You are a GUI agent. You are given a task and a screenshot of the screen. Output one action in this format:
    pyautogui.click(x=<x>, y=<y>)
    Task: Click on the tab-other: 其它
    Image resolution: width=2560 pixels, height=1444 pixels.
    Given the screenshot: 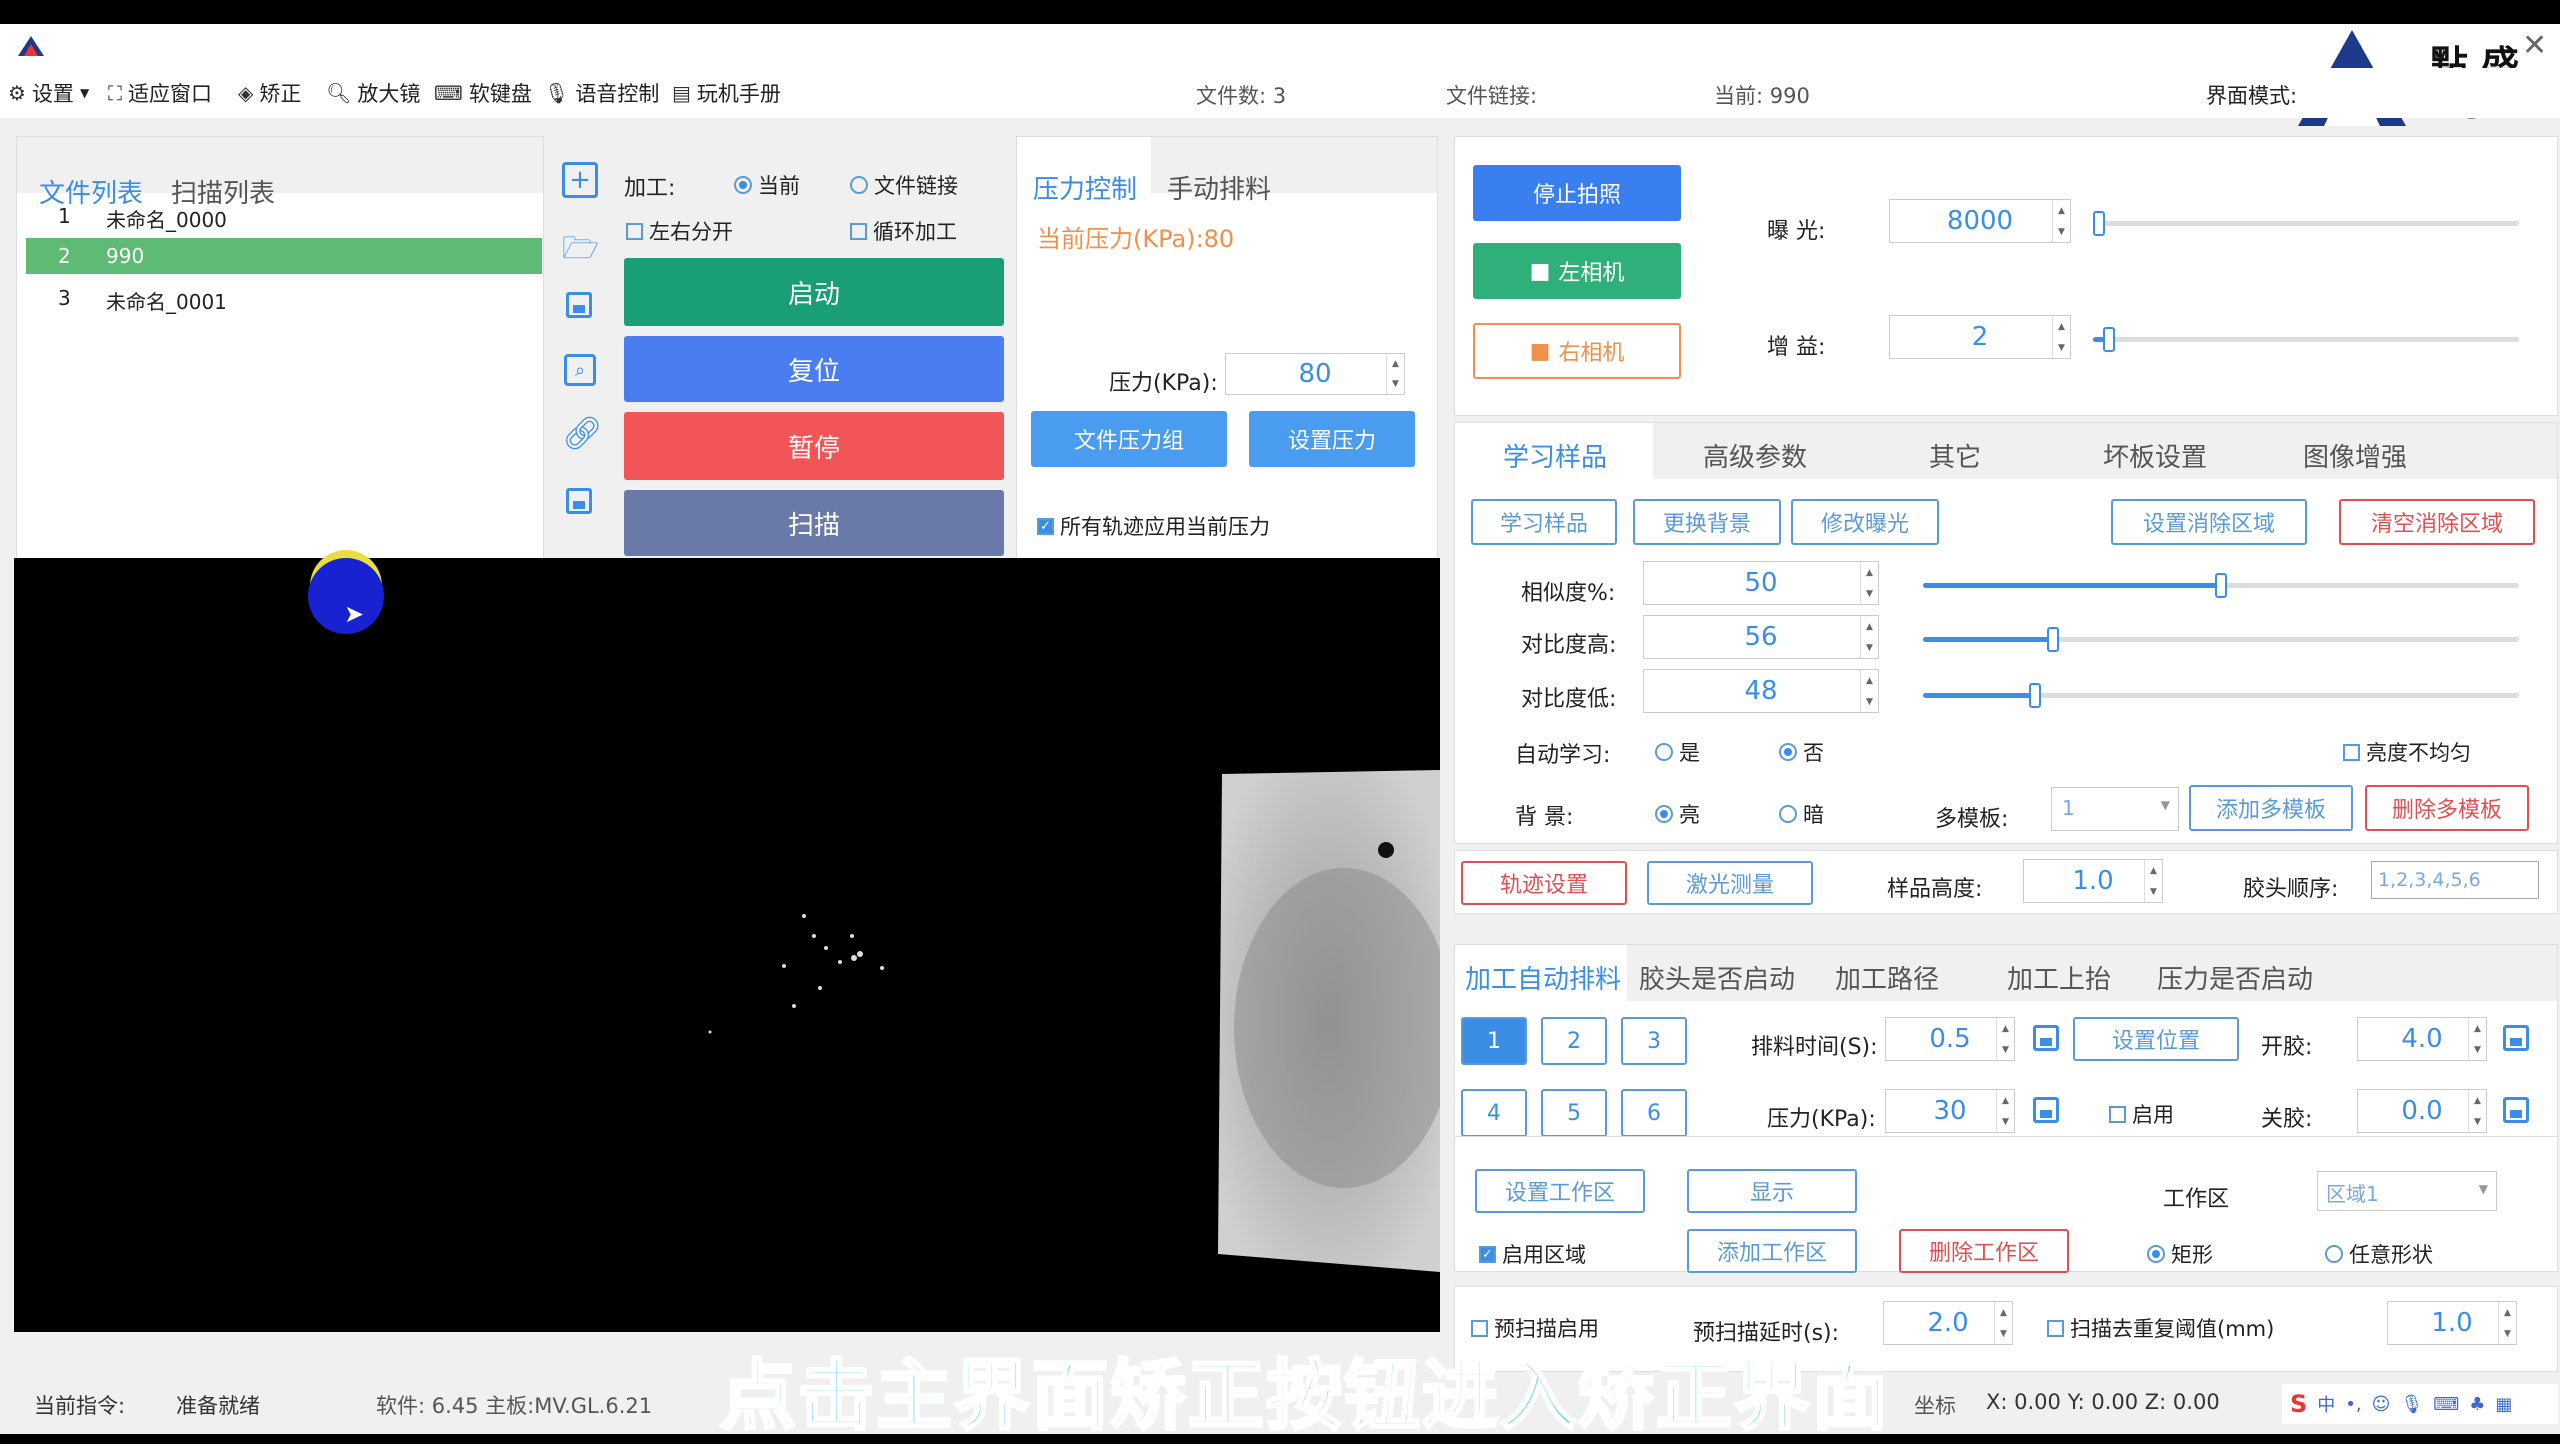 What is the action you would take?
    pyautogui.click(x=1955, y=455)
    